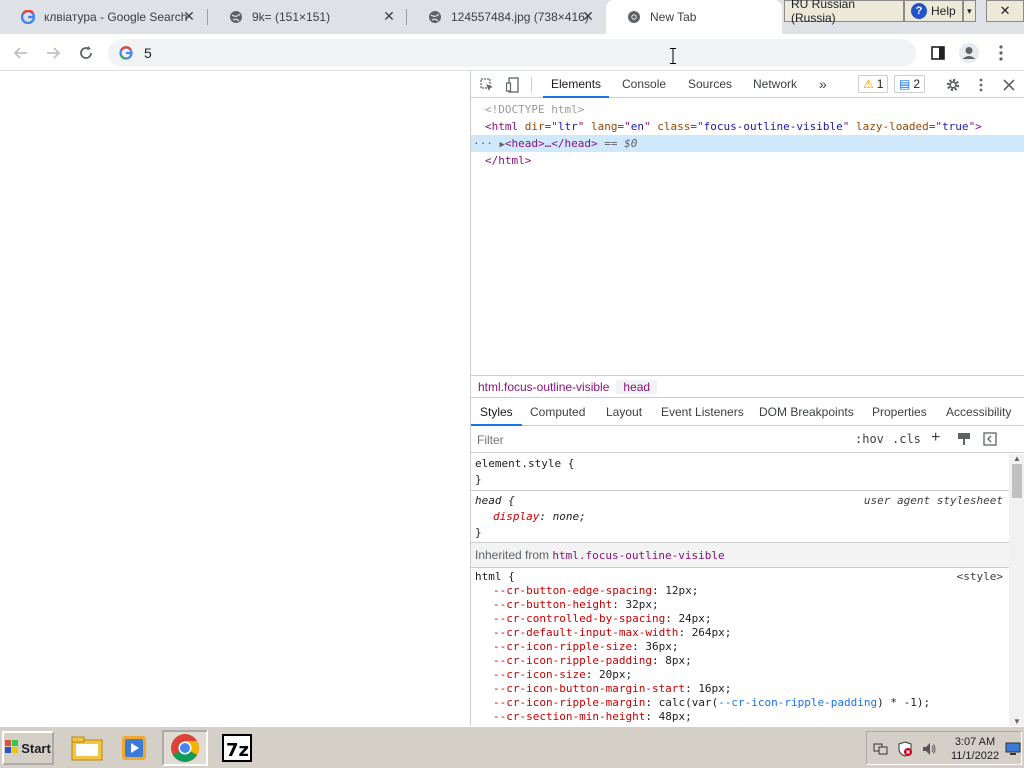 The width and height of the screenshot is (1024, 768). I want to click on class-toggle: .cls, so click(906, 439).